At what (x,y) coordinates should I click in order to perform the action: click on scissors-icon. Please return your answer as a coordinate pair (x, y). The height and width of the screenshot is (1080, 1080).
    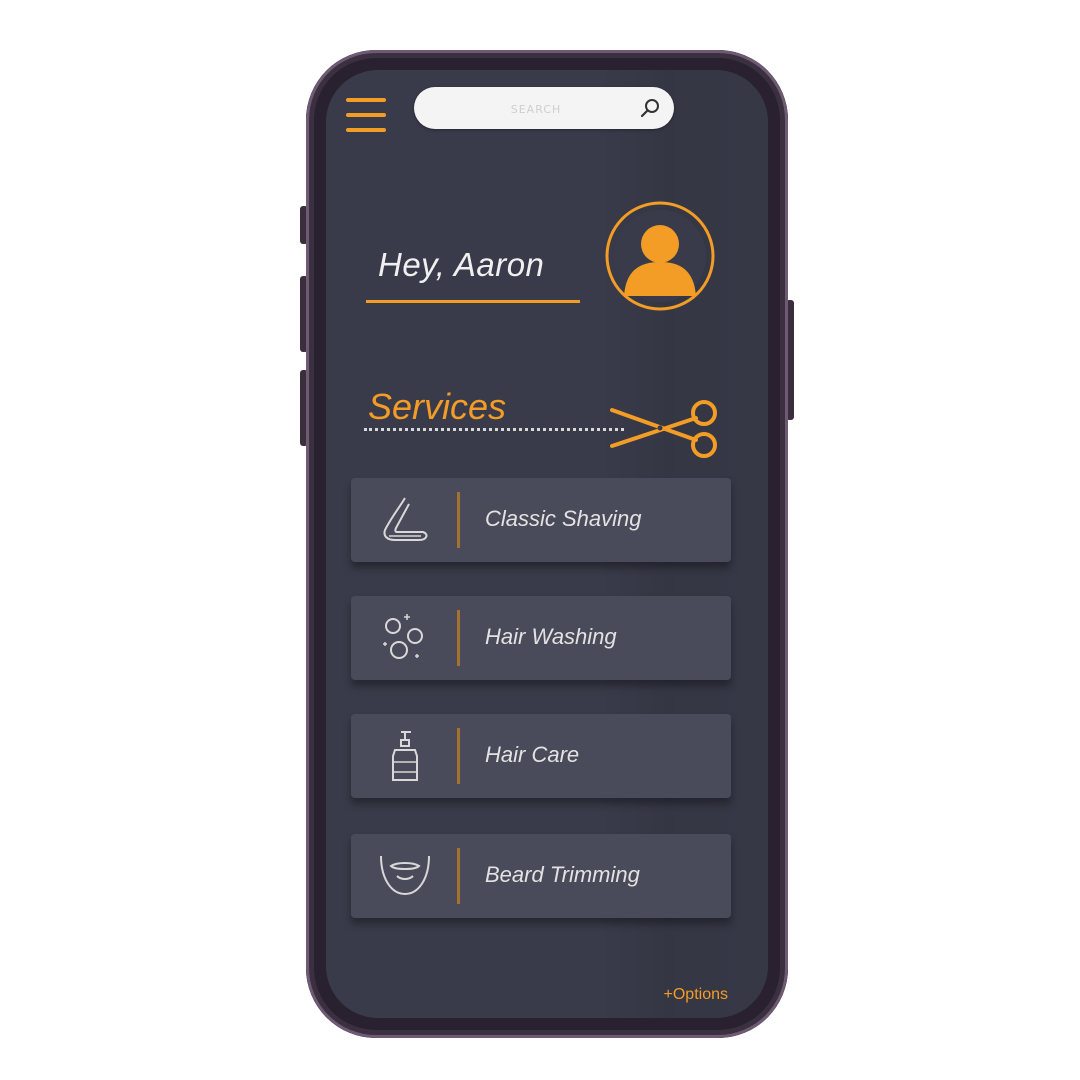
    Looking at the image, I should click on (663, 429).